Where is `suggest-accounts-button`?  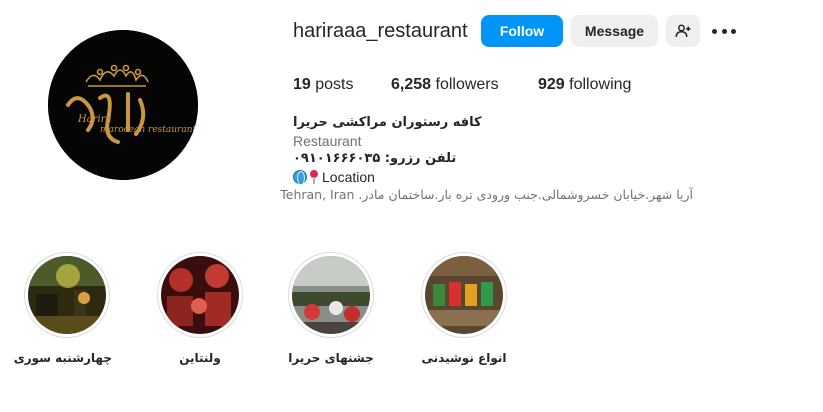
suggest-accounts-button is located at coordinates (683, 31).